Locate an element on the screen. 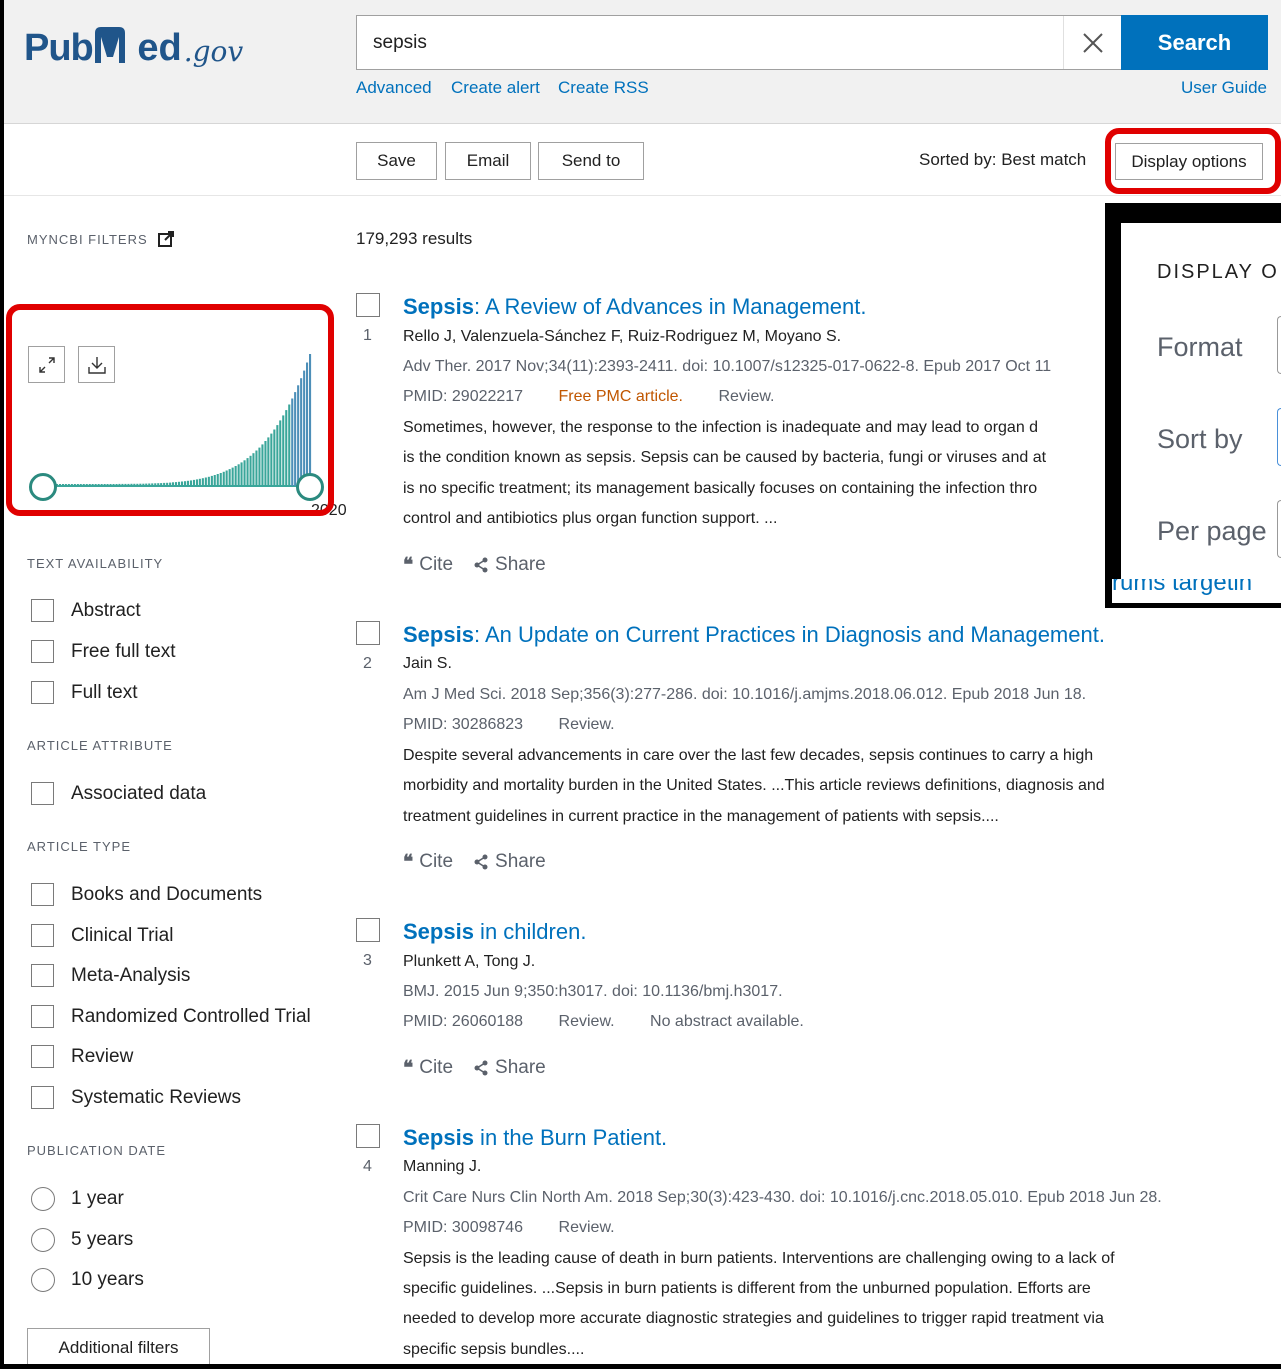 This screenshot has width=1281, height=1369. clear-search-button is located at coordinates (1092, 42).